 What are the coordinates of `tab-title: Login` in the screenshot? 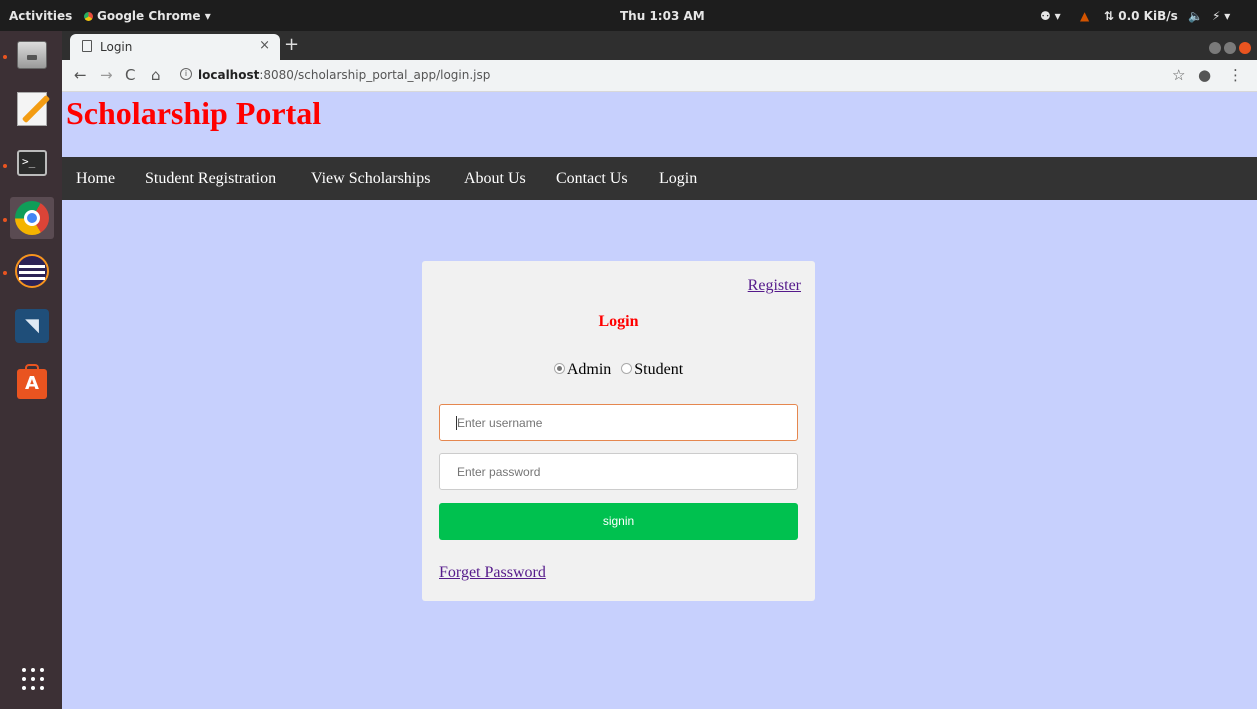 It's located at (116, 47).